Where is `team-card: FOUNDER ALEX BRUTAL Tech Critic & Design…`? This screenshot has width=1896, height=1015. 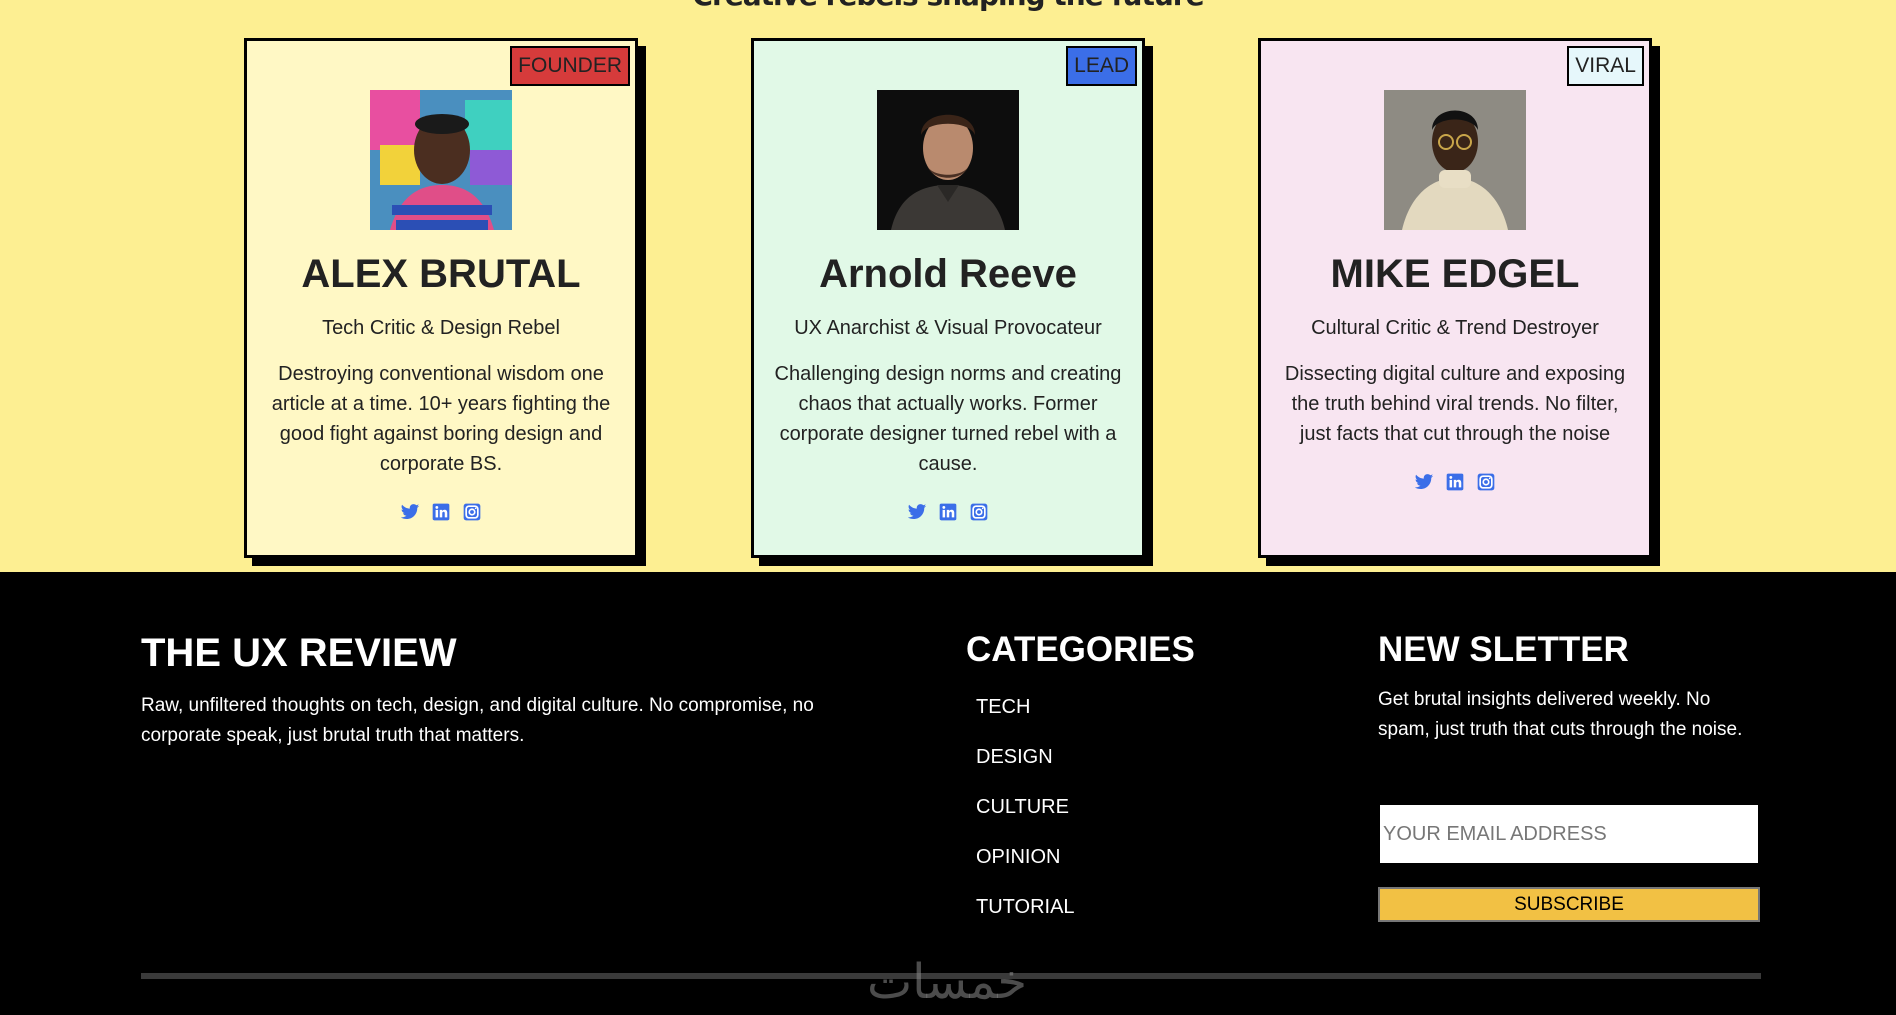 team-card: FOUNDER ALEX BRUTAL Tech Critic & Design… is located at coordinates (441, 298).